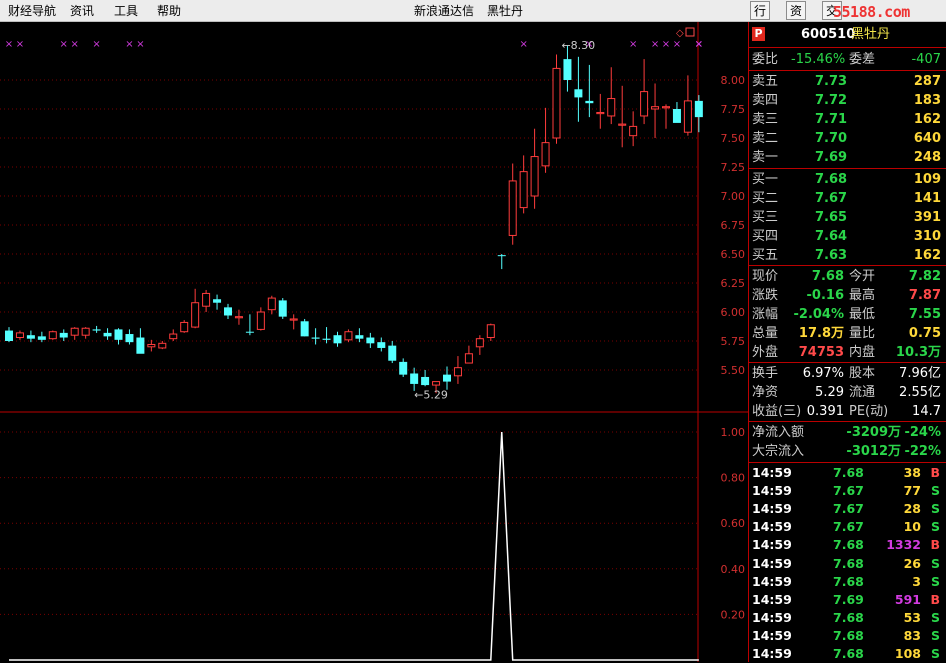 The width and height of the screenshot is (946, 663). Describe the element at coordinates (862, 276) in the screenshot. I see `quote-label: 今开` at that location.